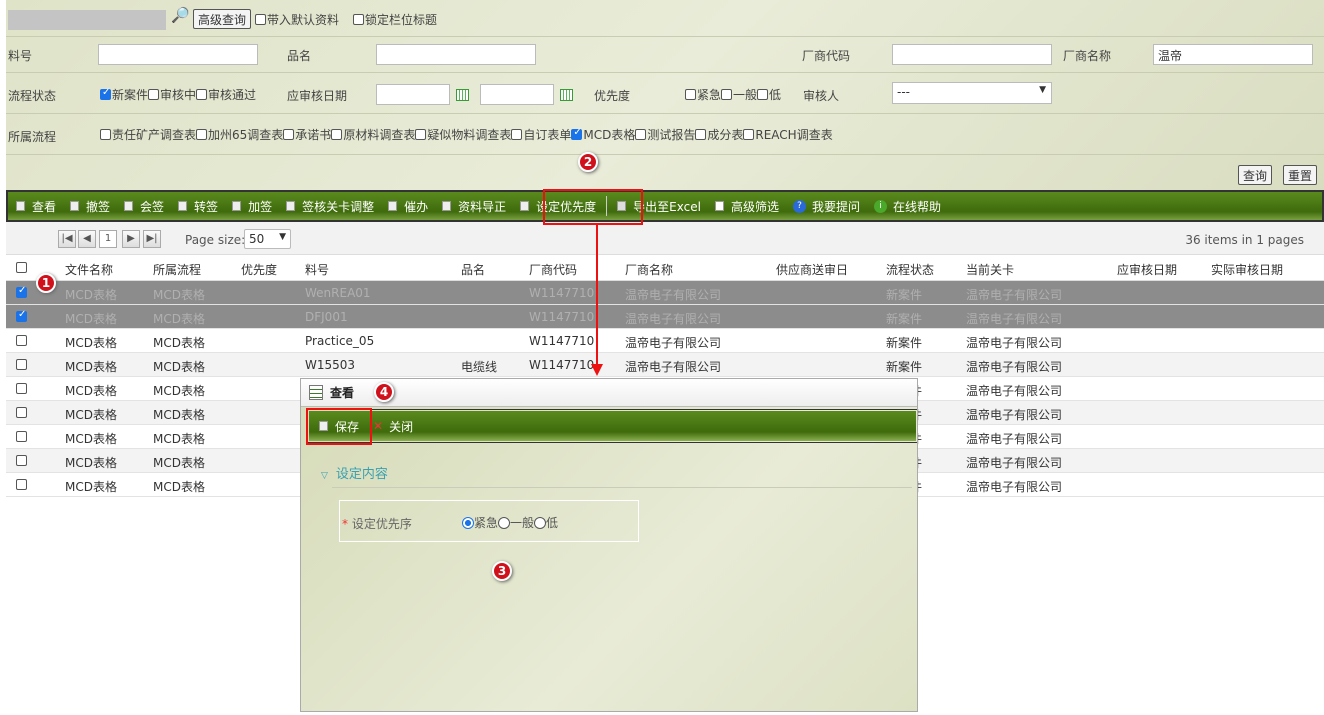 The image size is (1324, 715). What do you see at coordinates (324, 476) in the screenshot?
I see `collapse-icon: ▽` at bounding box center [324, 476].